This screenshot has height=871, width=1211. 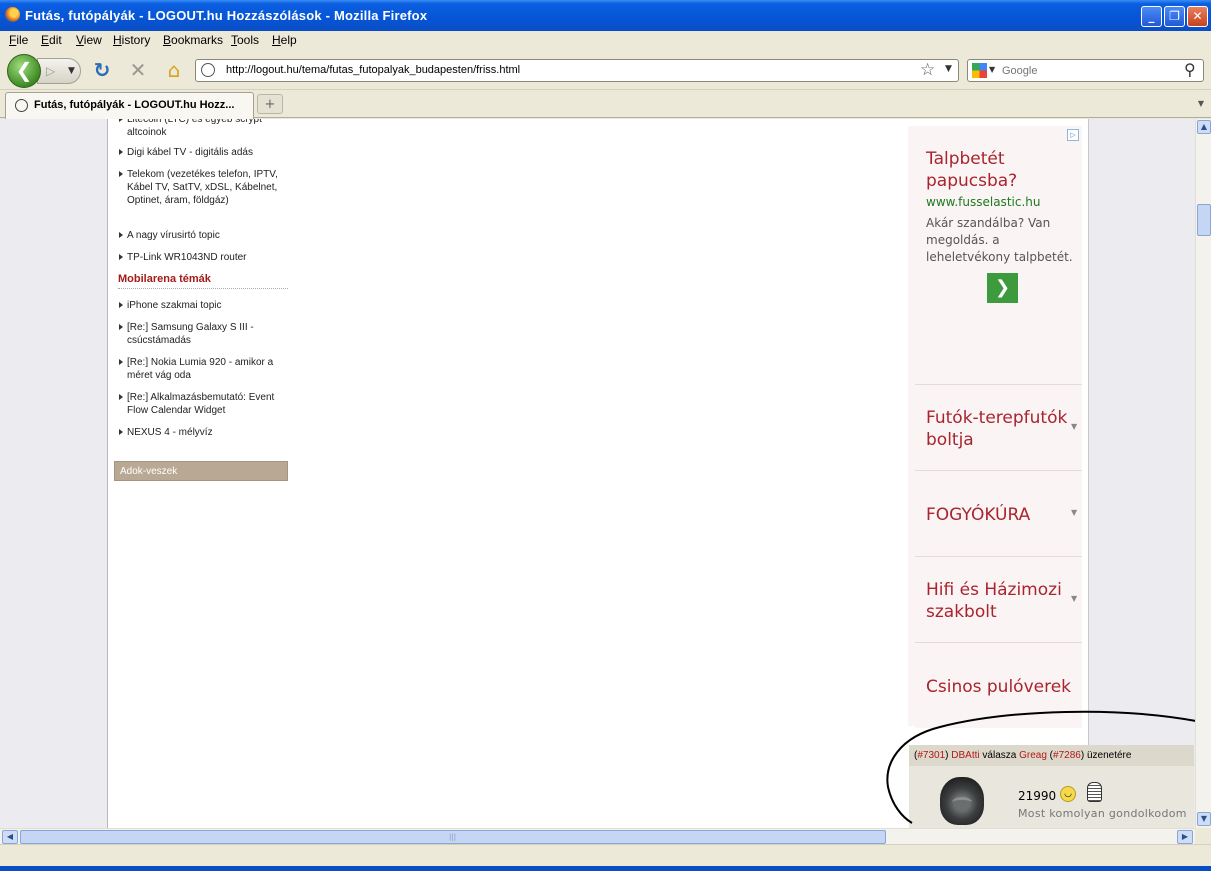 I want to click on tab-favicon-icon, so click(x=21, y=105).